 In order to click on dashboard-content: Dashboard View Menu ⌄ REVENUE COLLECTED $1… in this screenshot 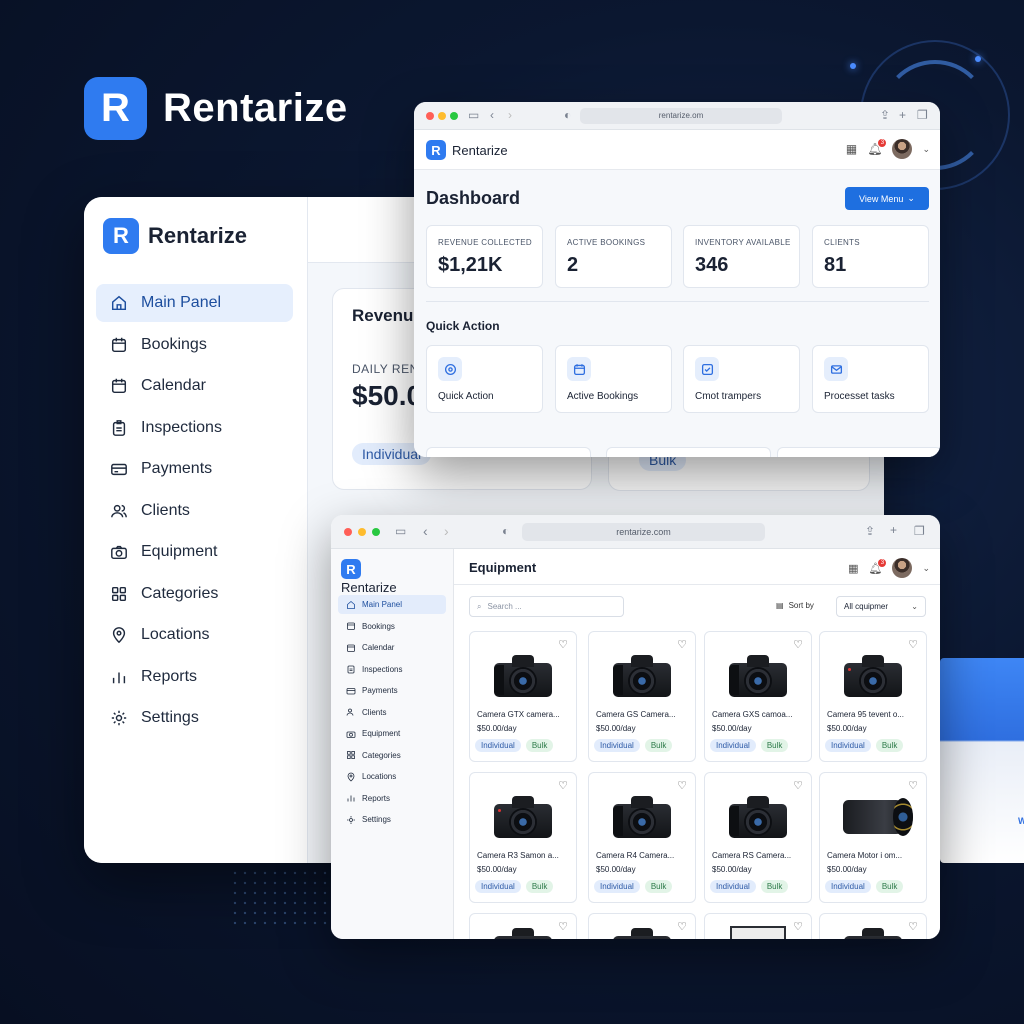, I will do `click(677, 313)`.